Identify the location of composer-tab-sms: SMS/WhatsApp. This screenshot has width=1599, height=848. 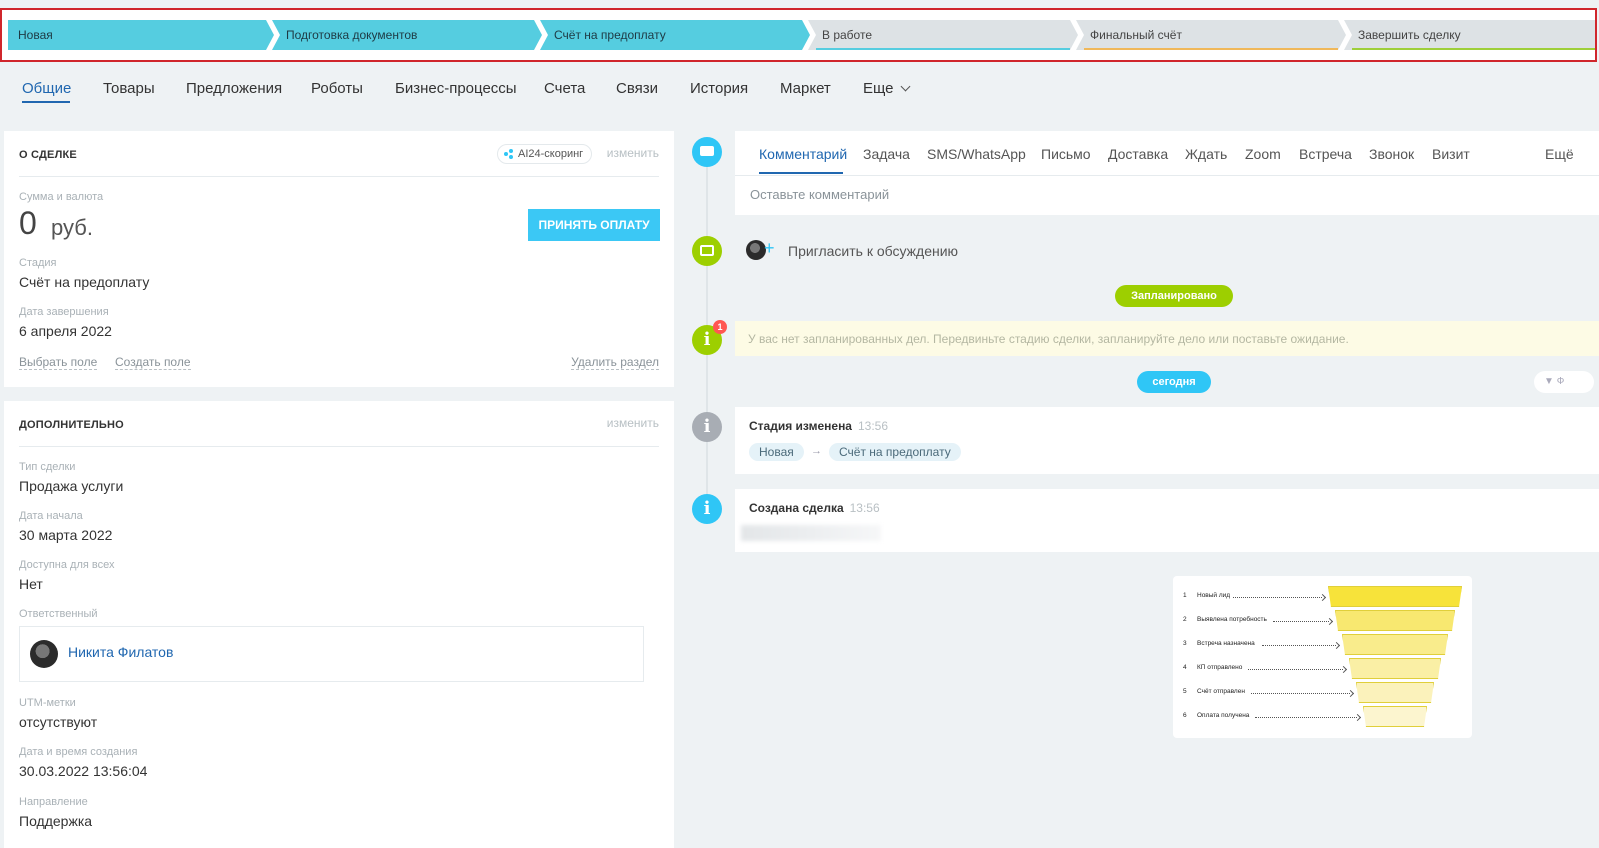
(976, 154).